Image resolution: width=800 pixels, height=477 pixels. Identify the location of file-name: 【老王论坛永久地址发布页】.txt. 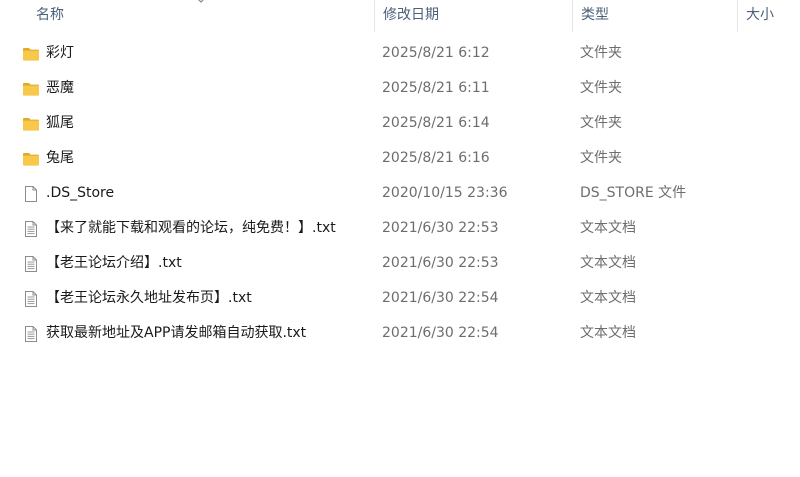
(149, 298).